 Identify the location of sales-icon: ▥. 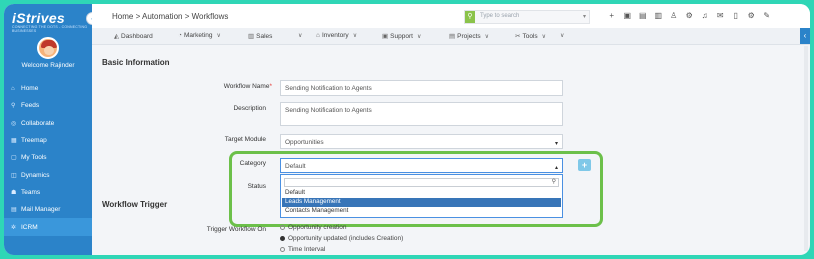
(251, 36).